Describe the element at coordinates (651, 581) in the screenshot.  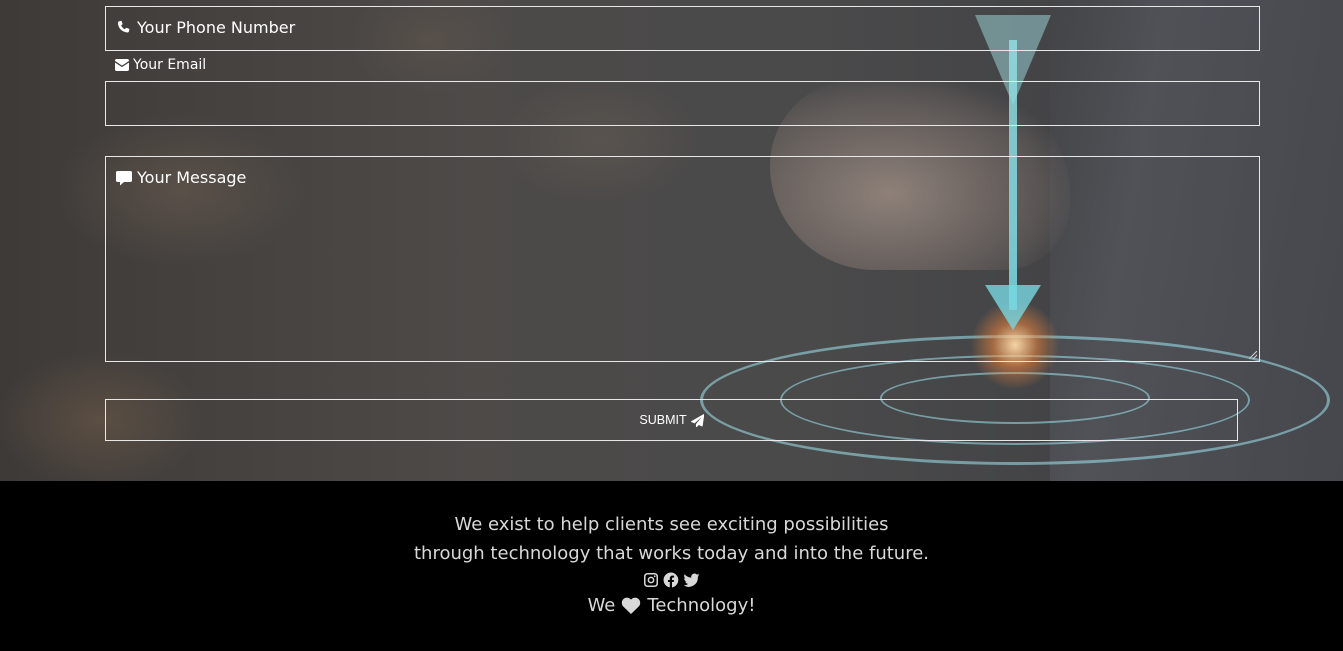
I see `instagram-icon` at that location.